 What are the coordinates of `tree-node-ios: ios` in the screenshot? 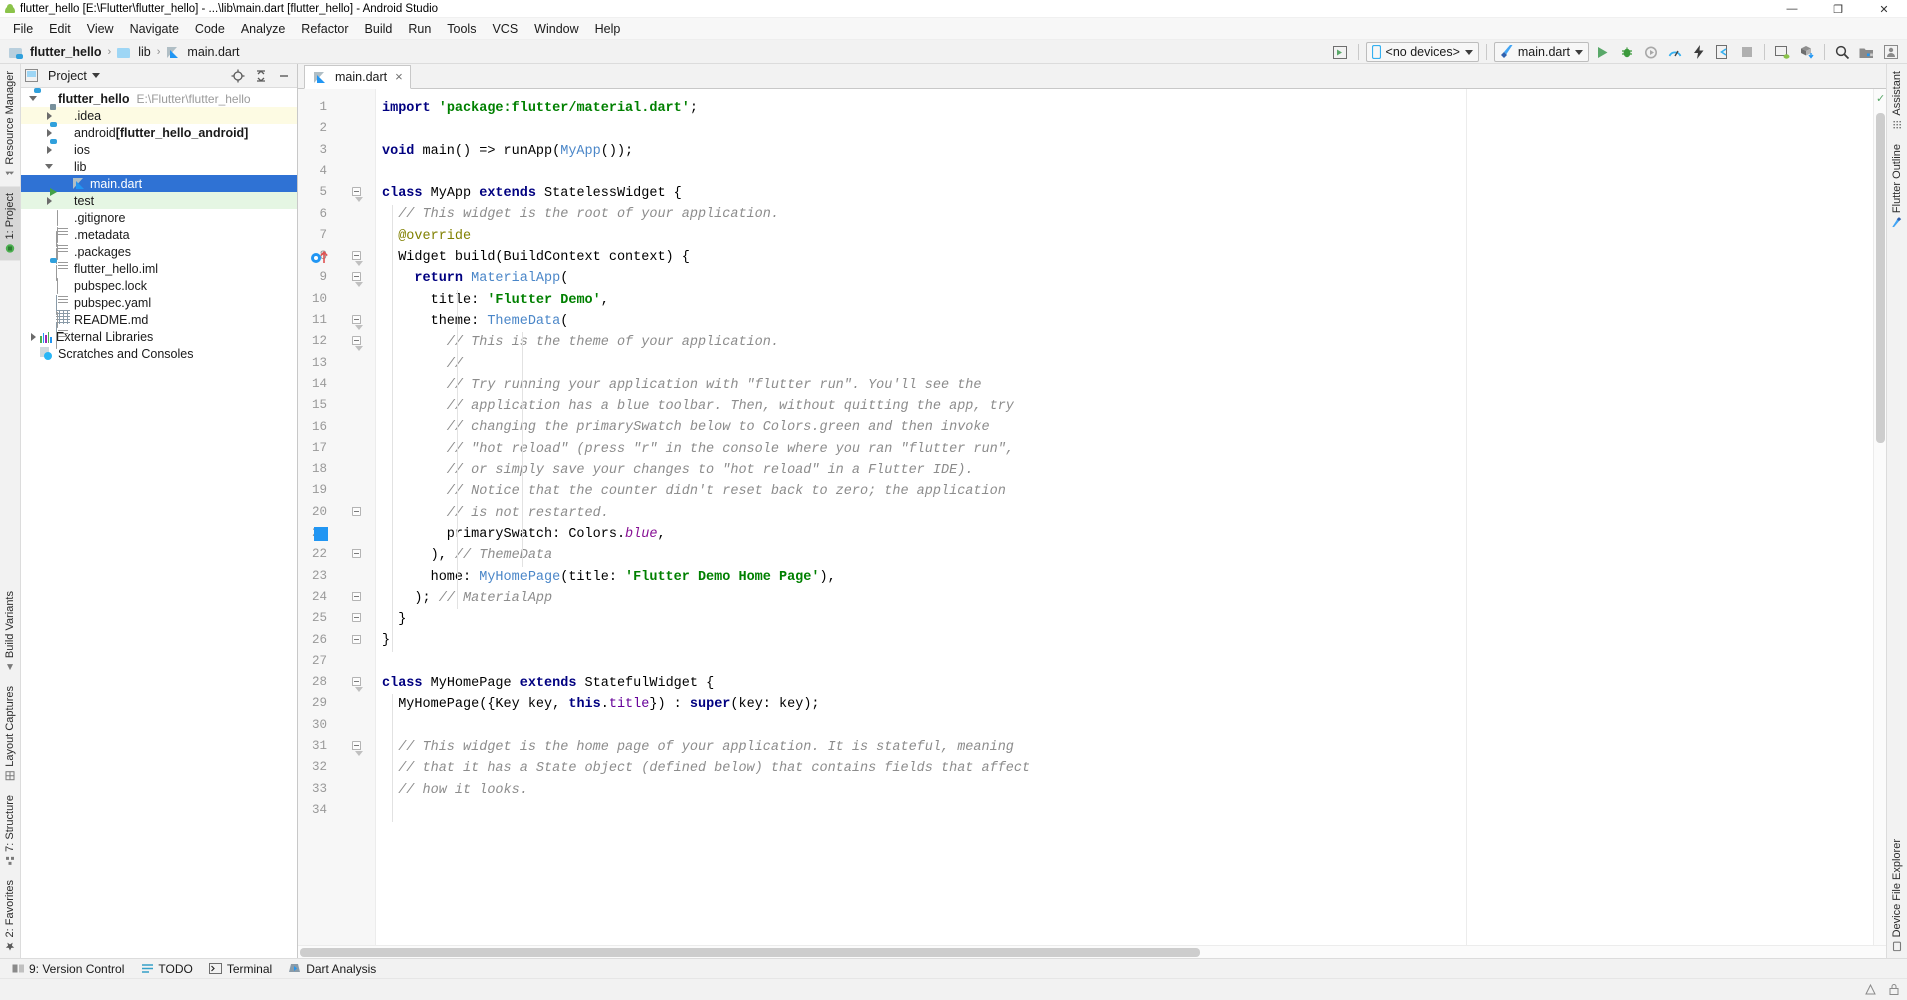 It's located at (159, 149).